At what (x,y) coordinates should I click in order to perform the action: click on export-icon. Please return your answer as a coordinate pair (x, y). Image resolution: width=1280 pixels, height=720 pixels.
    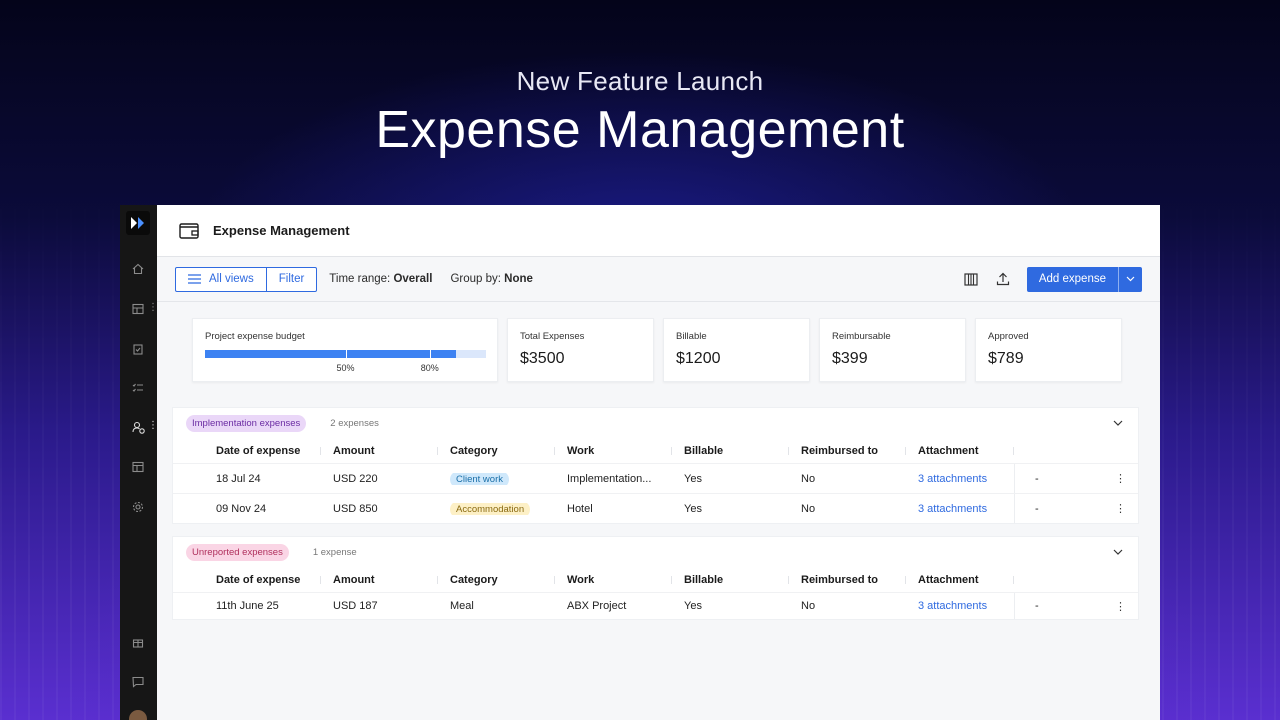
    Looking at the image, I should click on (1003, 279).